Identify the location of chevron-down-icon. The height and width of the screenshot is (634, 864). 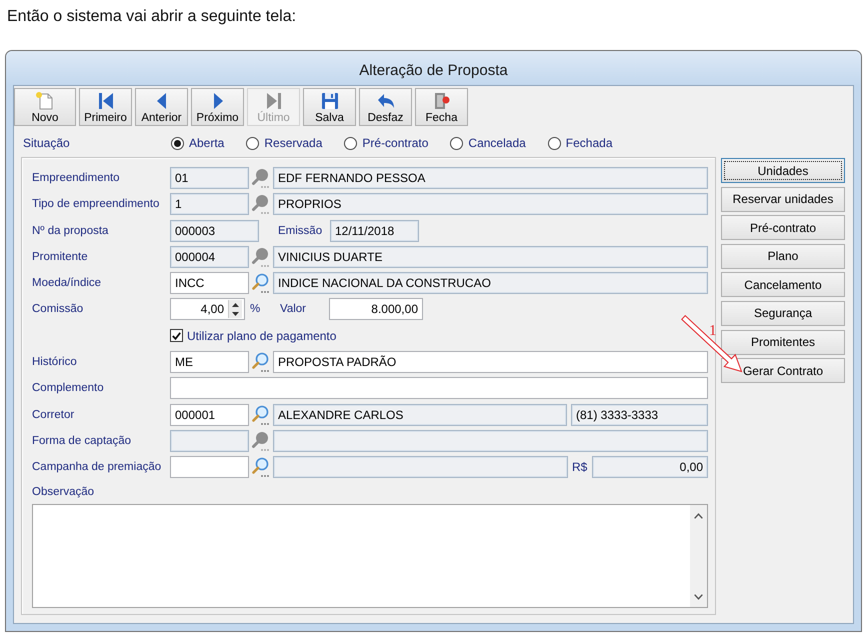
(698, 597).